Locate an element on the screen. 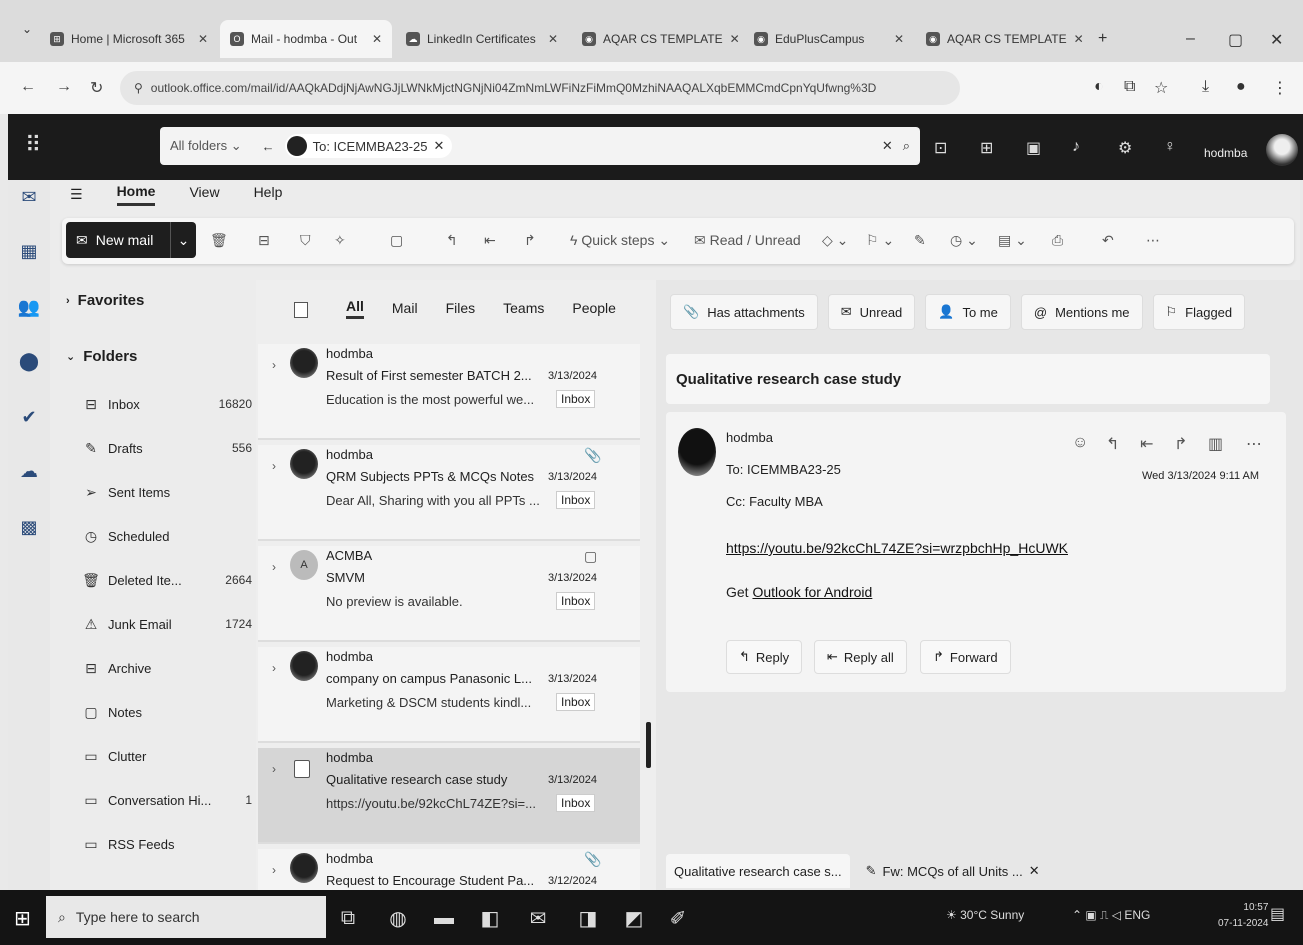  chevron-down-icon: ⌄ is located at coordinates (183, 240).